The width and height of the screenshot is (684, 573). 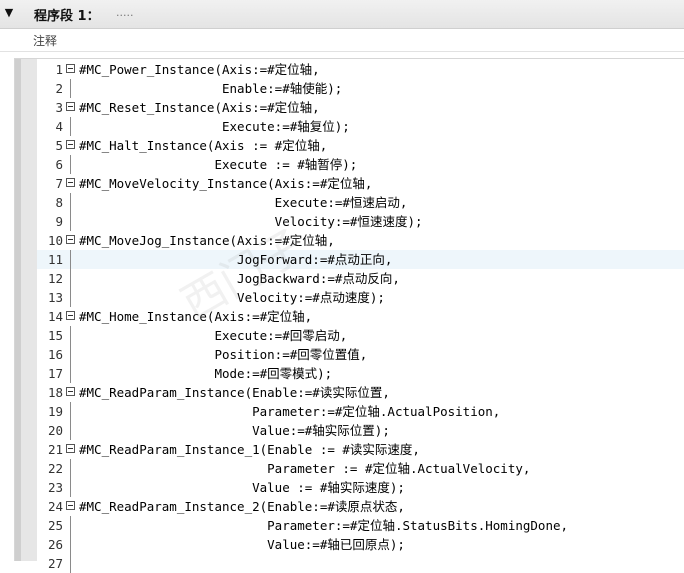 I want to click on code-text: Mode:=#回零模式);, so click(x=205, y=373).